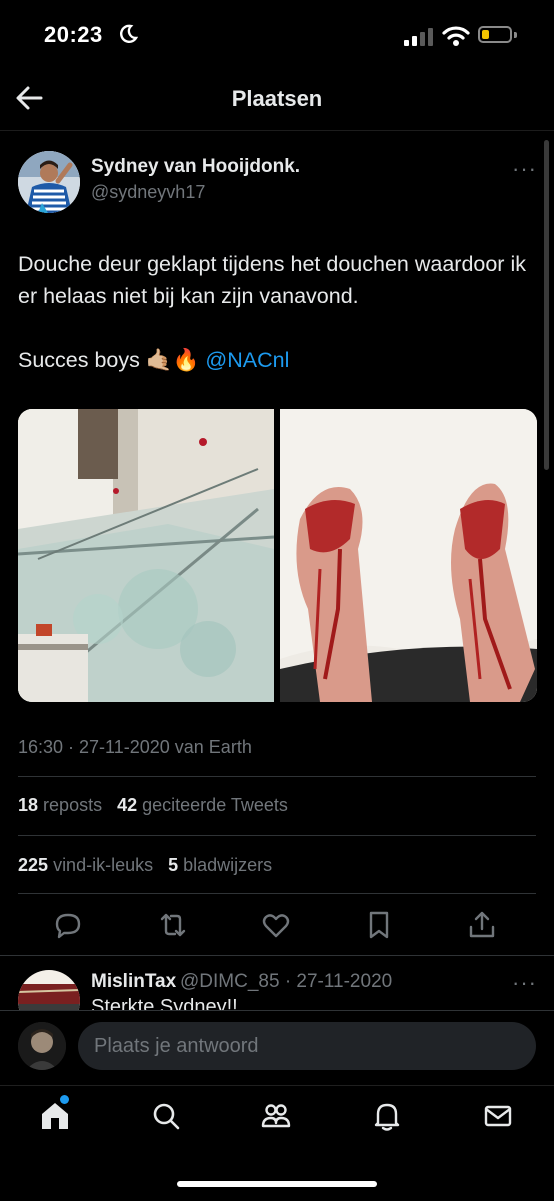  I want to click on more-options-icon: ···, so click(524, 169).